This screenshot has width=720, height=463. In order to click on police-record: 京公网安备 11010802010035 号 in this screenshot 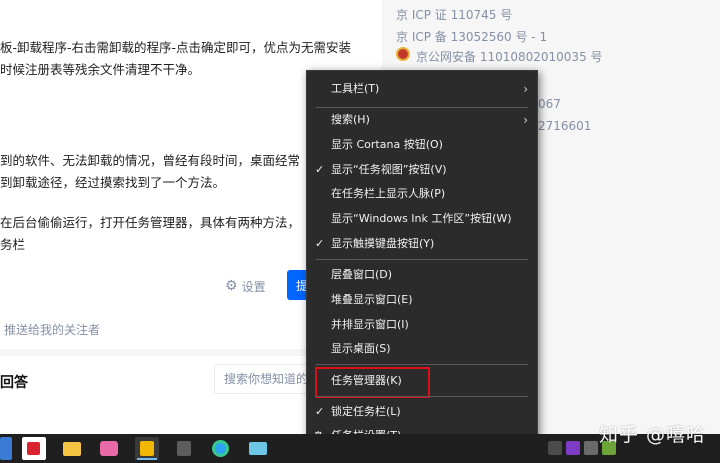, I will do `click(509, 56)`.